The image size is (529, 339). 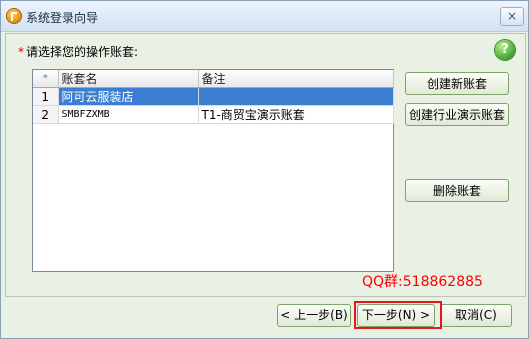 I want to click on close-button: ×, so click(x=512, y=16).